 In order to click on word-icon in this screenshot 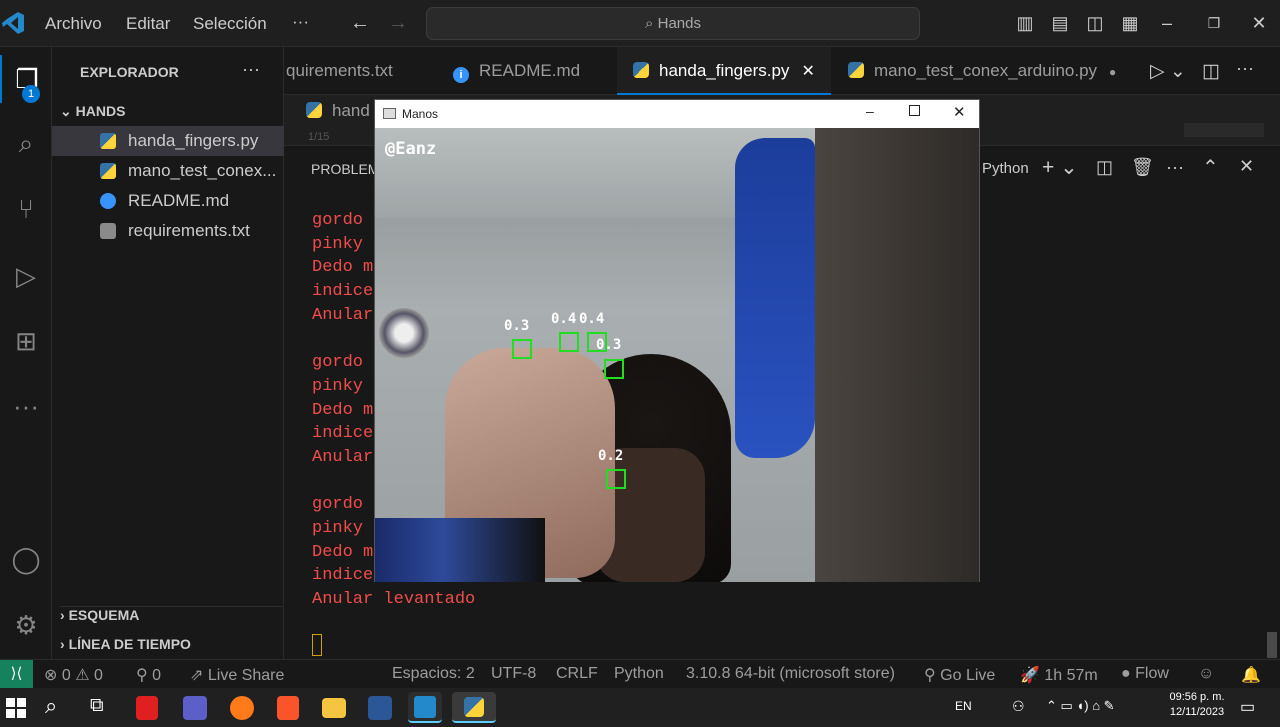, I will do `click(380, 708)`.